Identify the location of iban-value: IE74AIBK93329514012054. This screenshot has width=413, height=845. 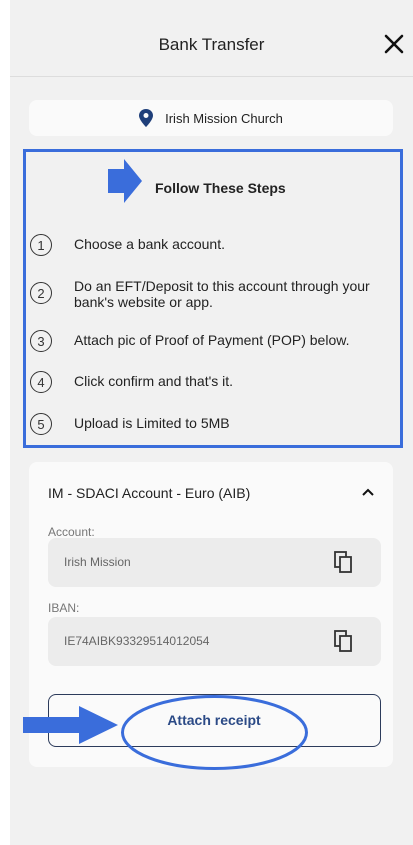
(137, 641).